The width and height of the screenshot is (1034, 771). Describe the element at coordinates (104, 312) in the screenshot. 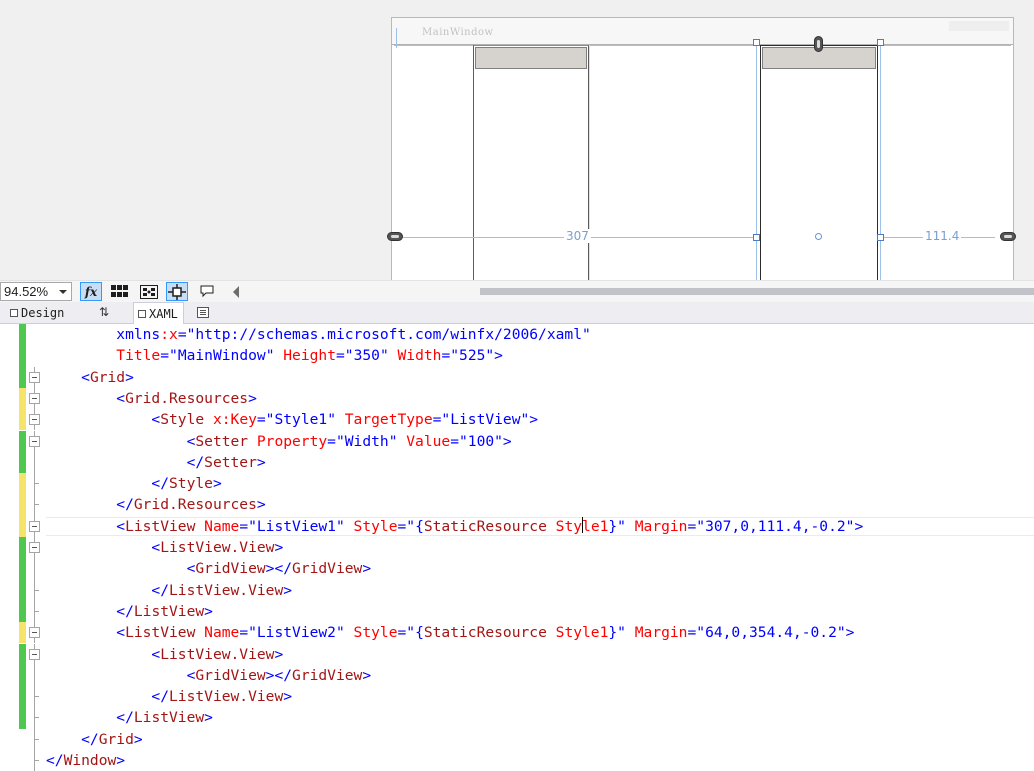

I see `swap-panes-icon: ⇅` at that location.